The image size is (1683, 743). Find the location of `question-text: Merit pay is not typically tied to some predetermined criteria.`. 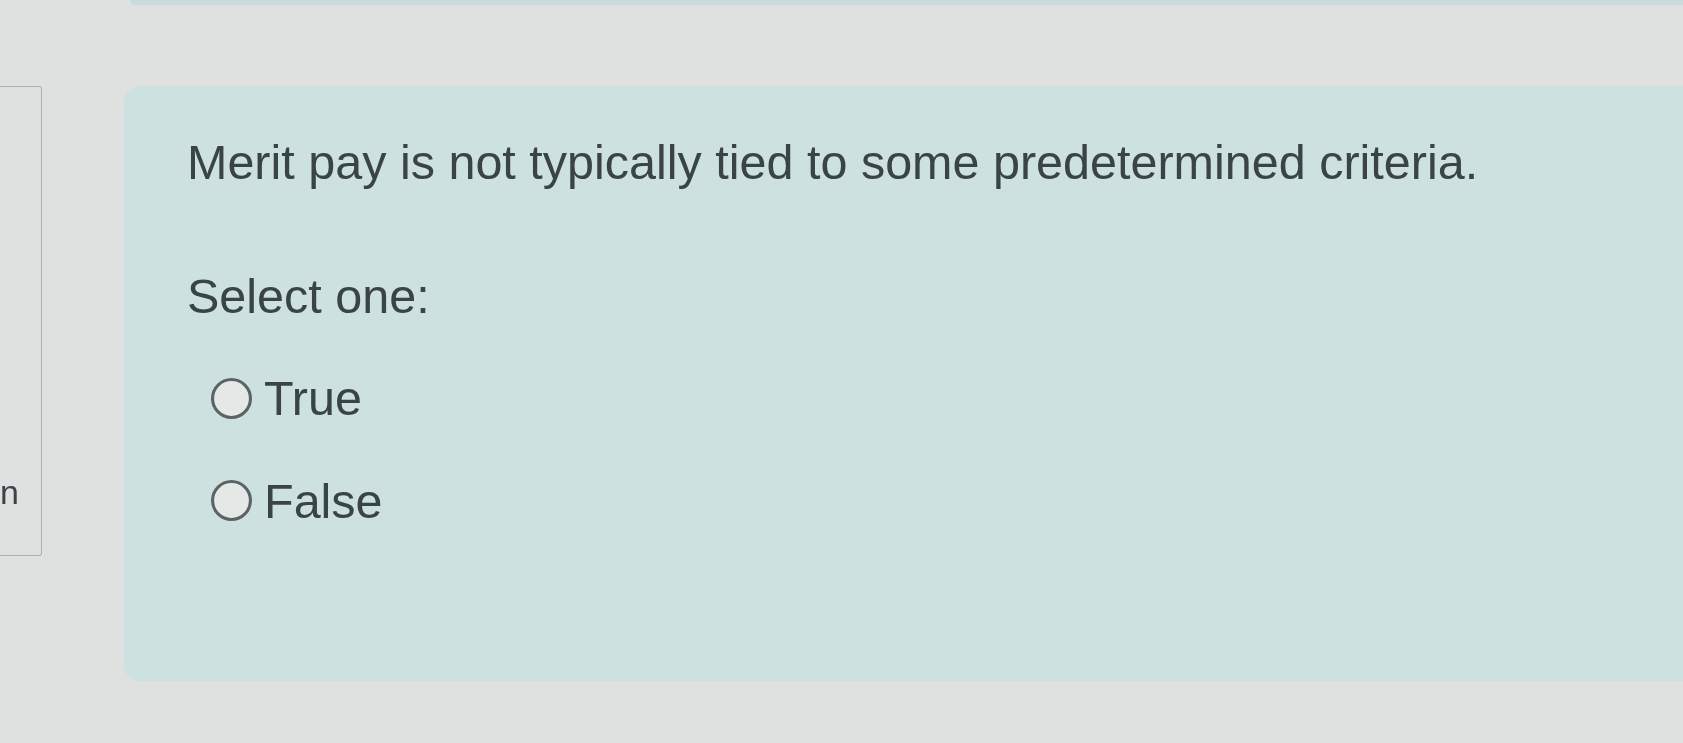

question-text: Merit pay is not typically tied to some predetermined criteria. is located at coordinates (833, 162).